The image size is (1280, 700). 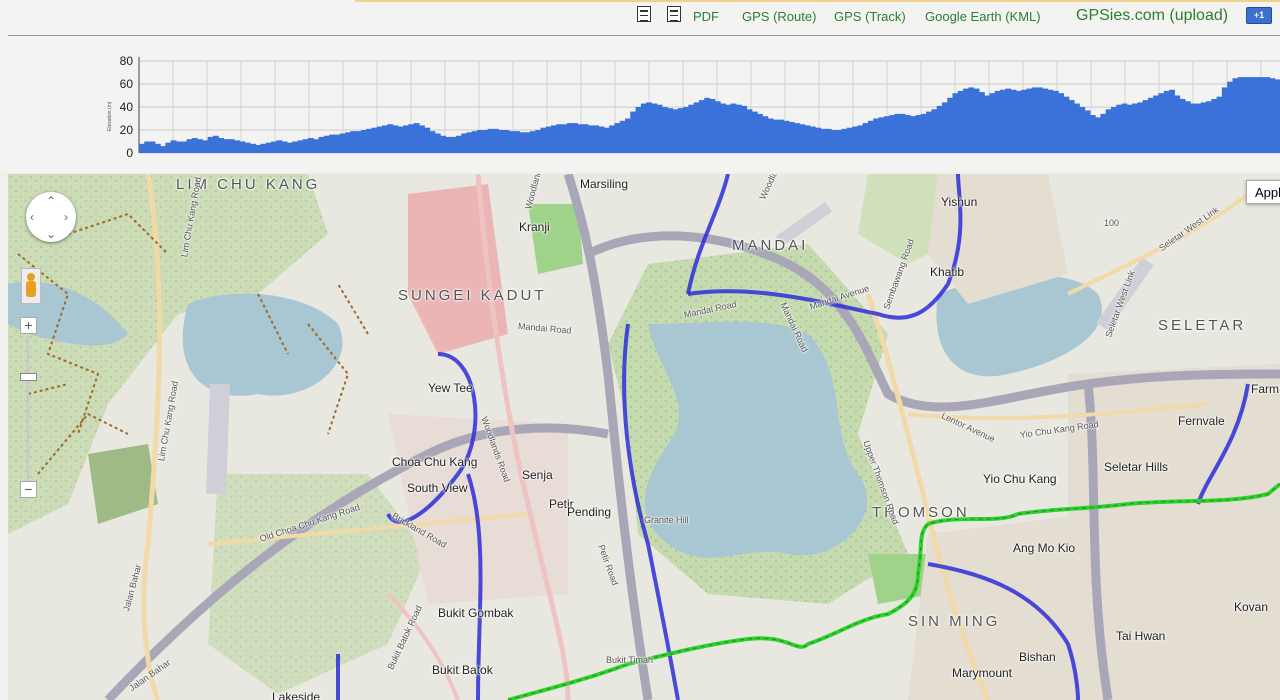 I want to click on map-type-button: Appl, so click(x=1263, y=192).